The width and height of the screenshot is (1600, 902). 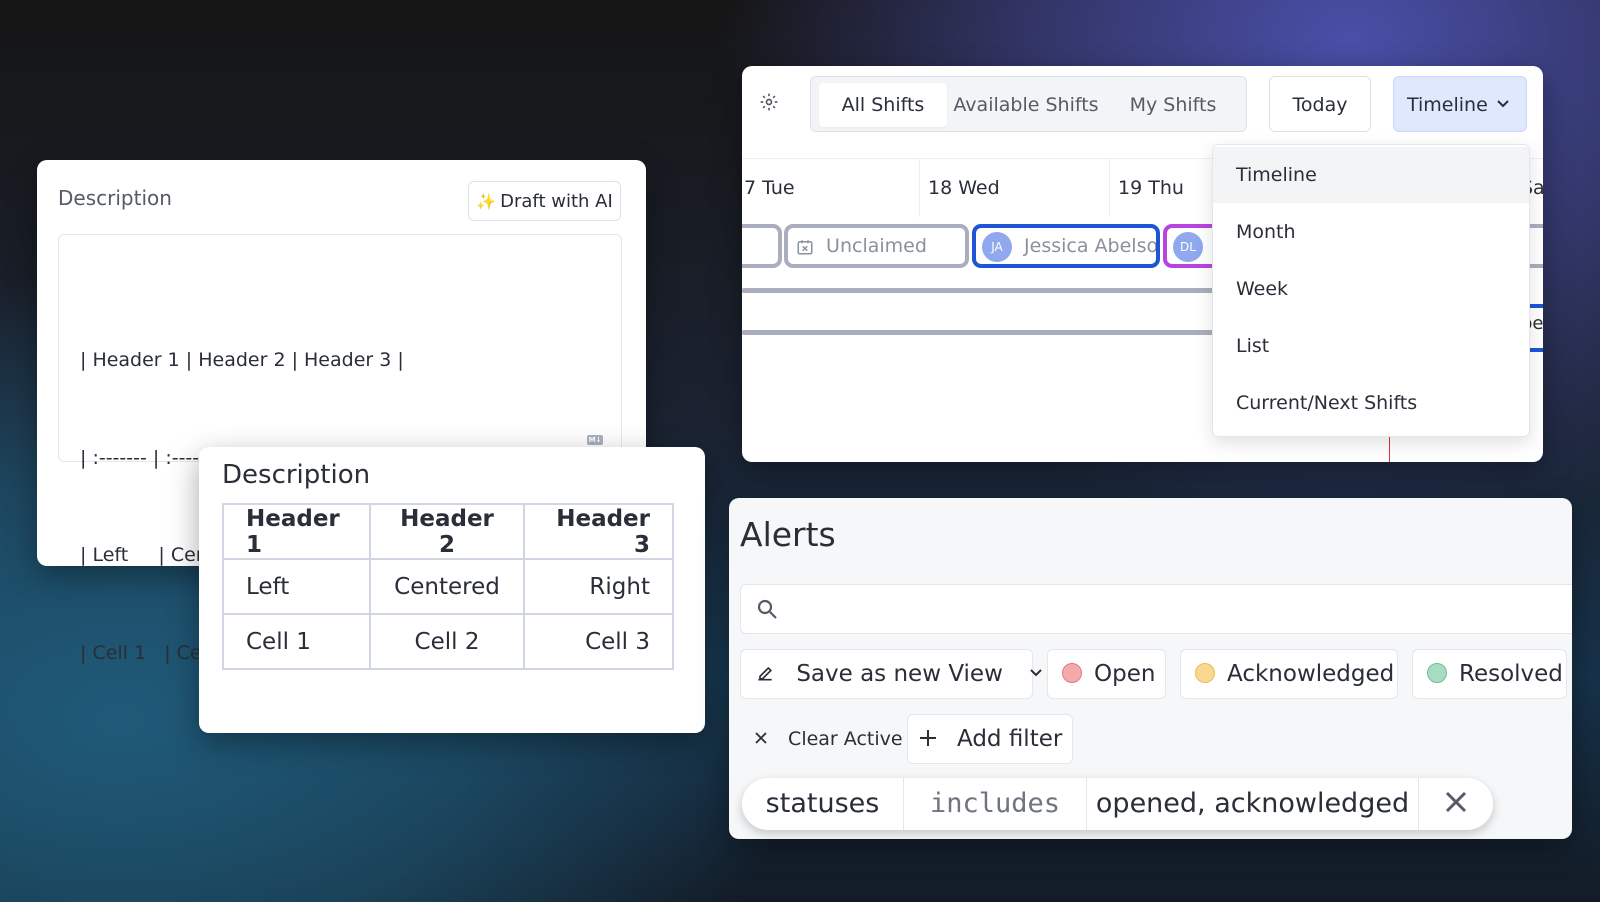 I want to click on table-cell: Centered, so click(x=447, y=586).